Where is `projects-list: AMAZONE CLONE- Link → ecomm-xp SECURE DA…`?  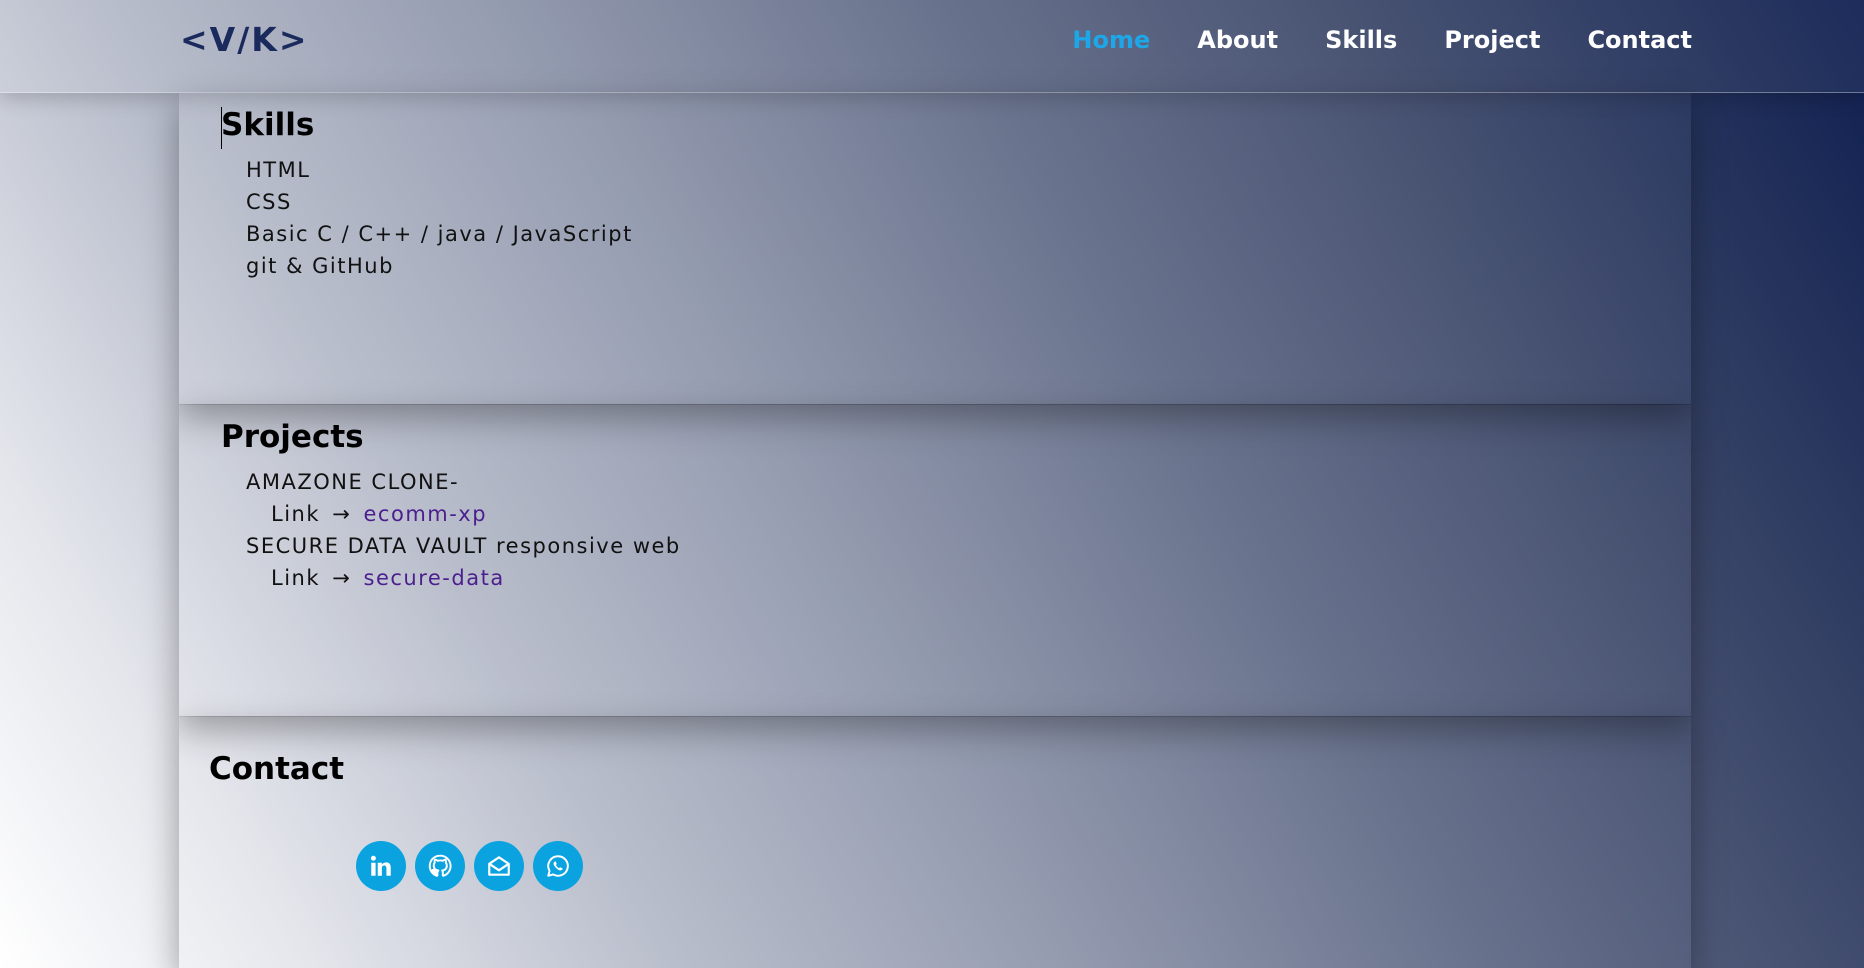
projects-list: AMAZONE CLONE- Link → ecomm-xp SECURE DA… is located at coordinates (463, 530).